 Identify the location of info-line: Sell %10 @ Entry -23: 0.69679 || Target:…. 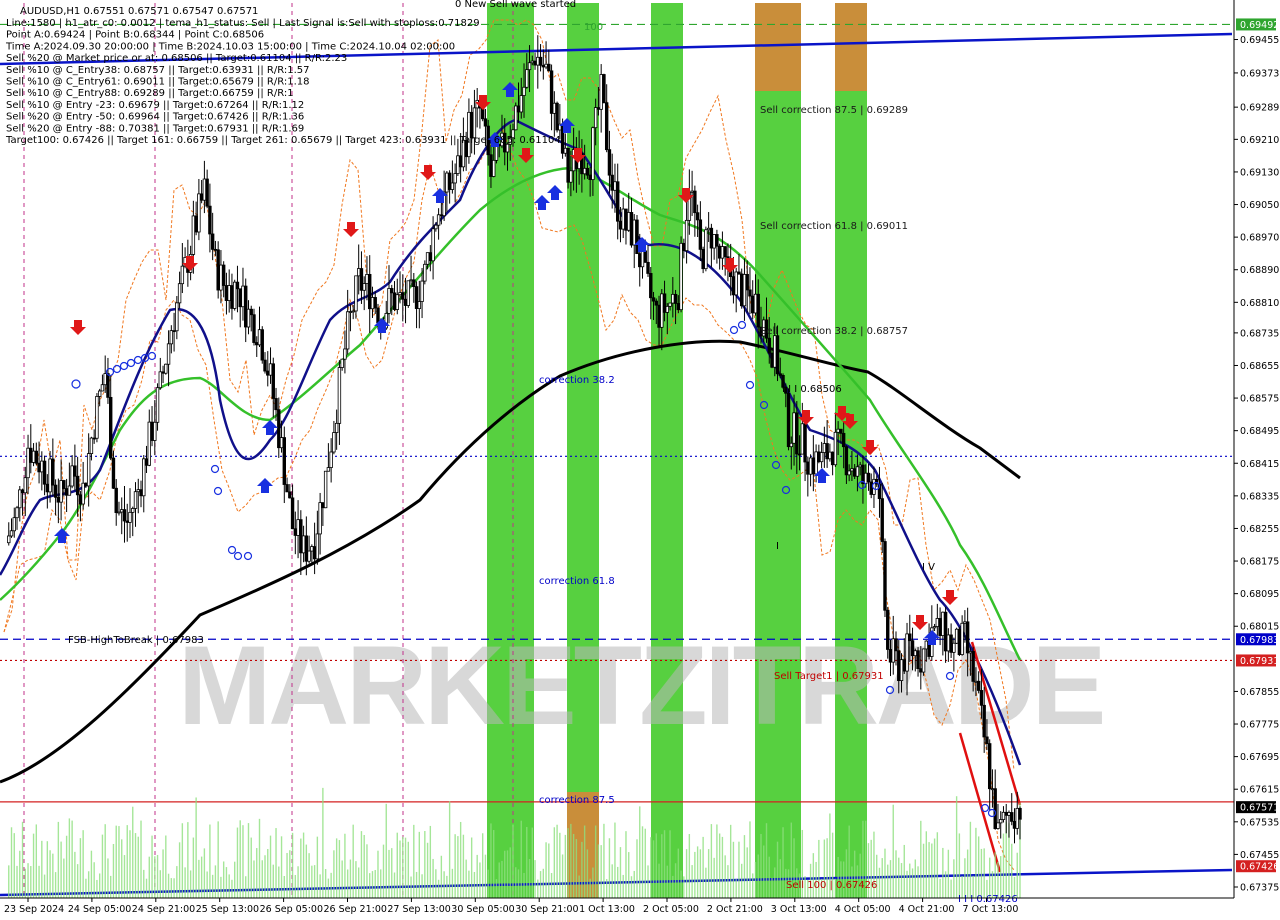
(155, 105).